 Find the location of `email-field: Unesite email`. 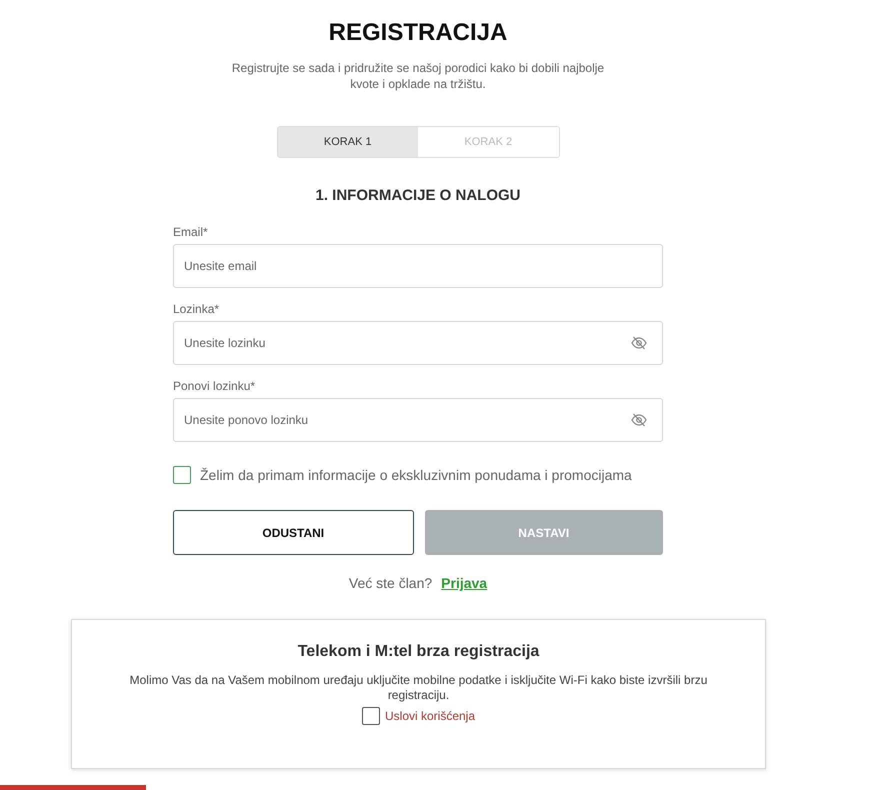

email-field: Unesite email is located at coordinates (418, 266).